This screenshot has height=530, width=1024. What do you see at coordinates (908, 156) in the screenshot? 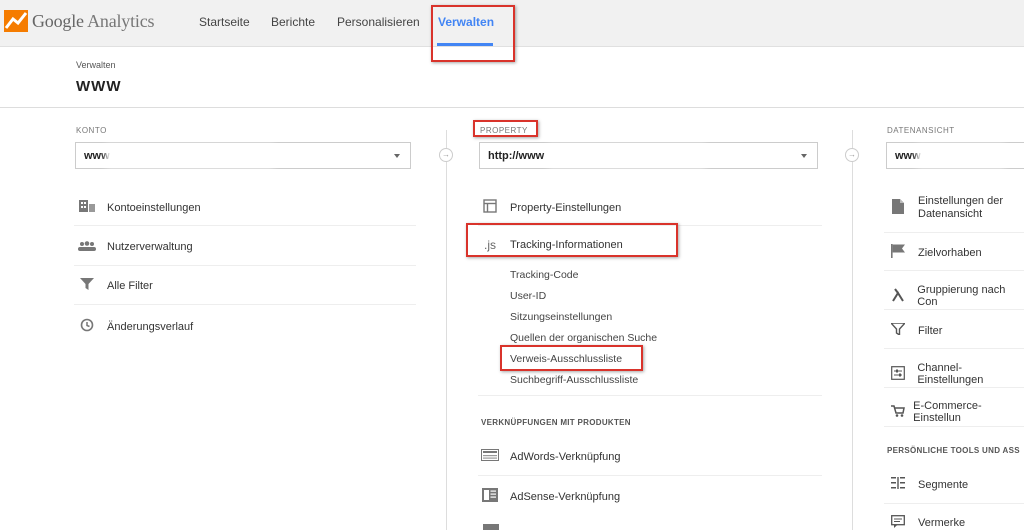
I see `datenansicht-selected-value: www` at bounding box center [908, 156].